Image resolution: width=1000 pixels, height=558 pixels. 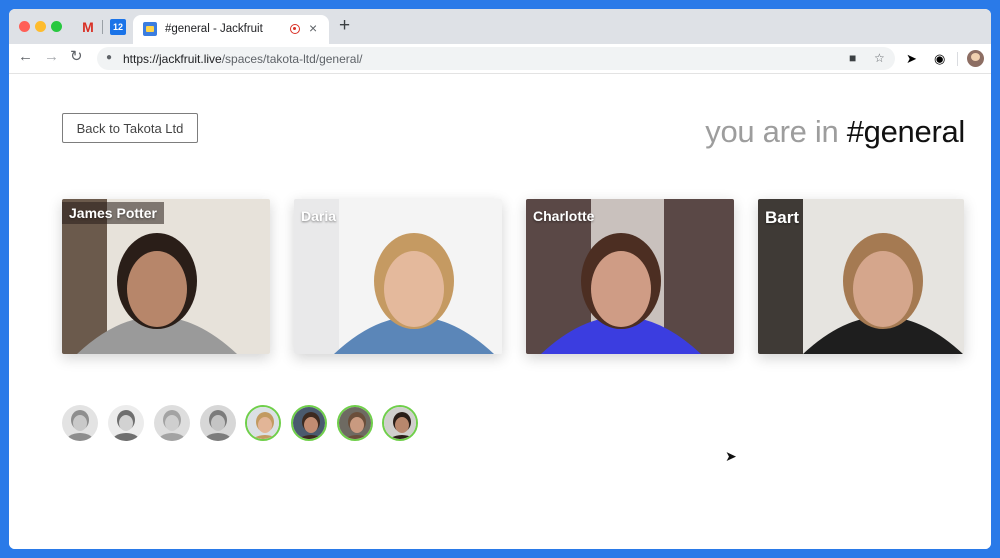 I want to click on close-window-button, so click(x=24, y=26).